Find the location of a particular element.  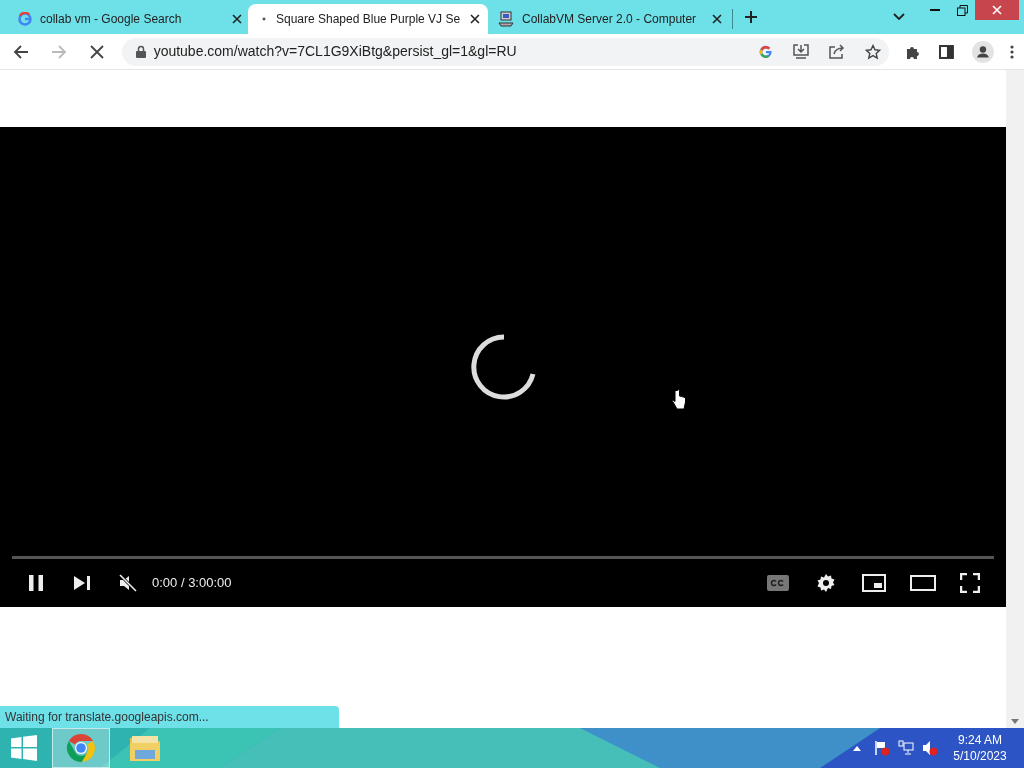

clock-date: 5/10/2023 is located at coordinates (980, 756).